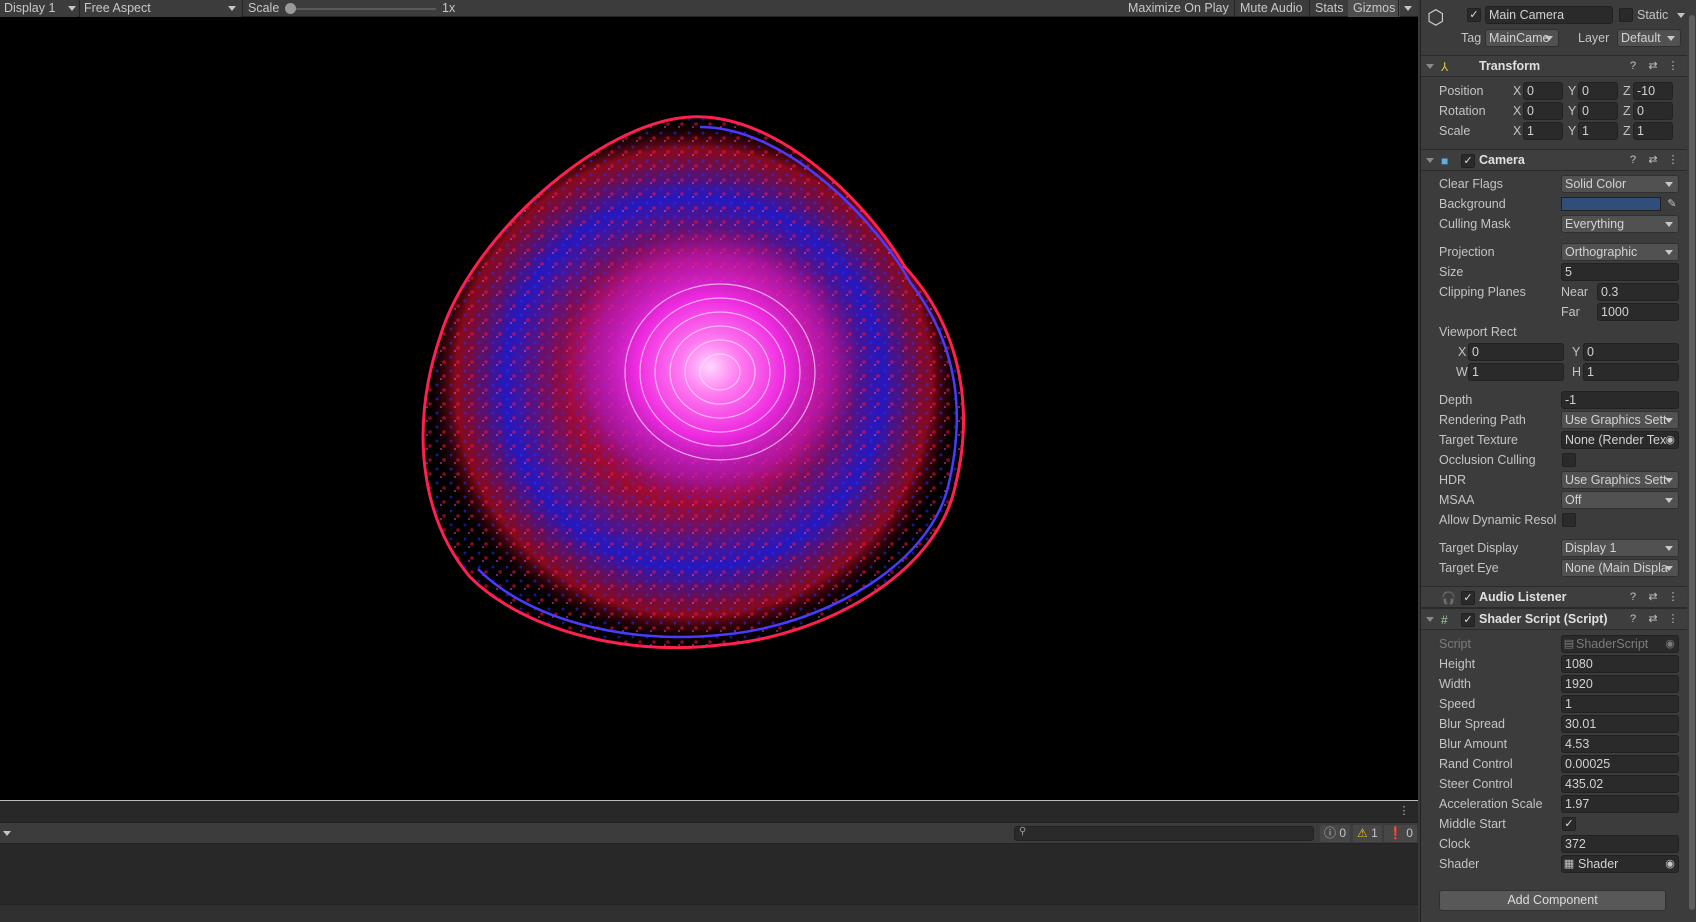 The height and width of the screenshot is (922, 1696). Describe the element at coordinates (1620, 224) in the screenshot. I see `culling-mask-dropdown: Everything` at that location.